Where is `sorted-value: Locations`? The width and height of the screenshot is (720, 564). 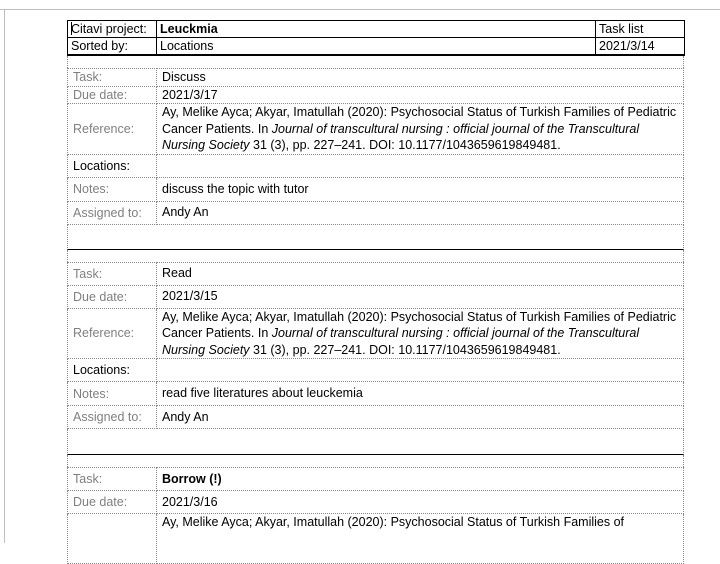
sorted-value: Locations is located at coordinates (376, 46).